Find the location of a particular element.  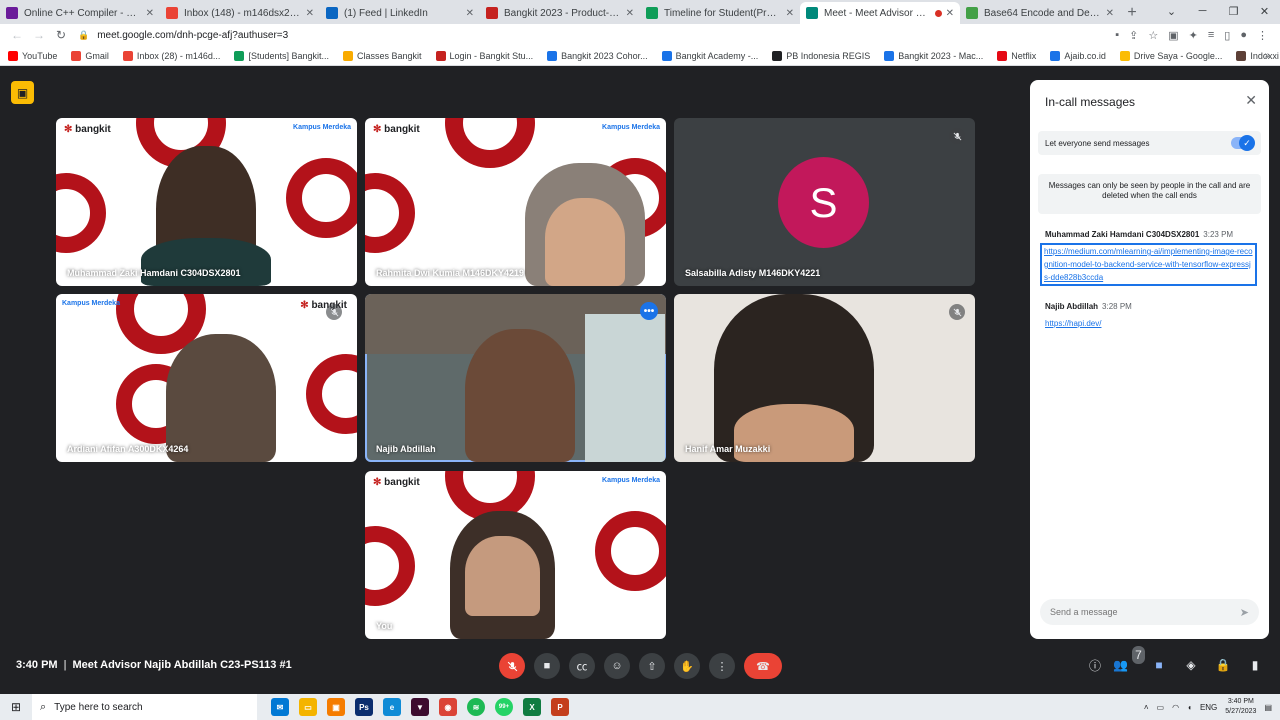

browser-tab: (1) Feed | LinkedIn ✕ is located at coordinates (400, 13).